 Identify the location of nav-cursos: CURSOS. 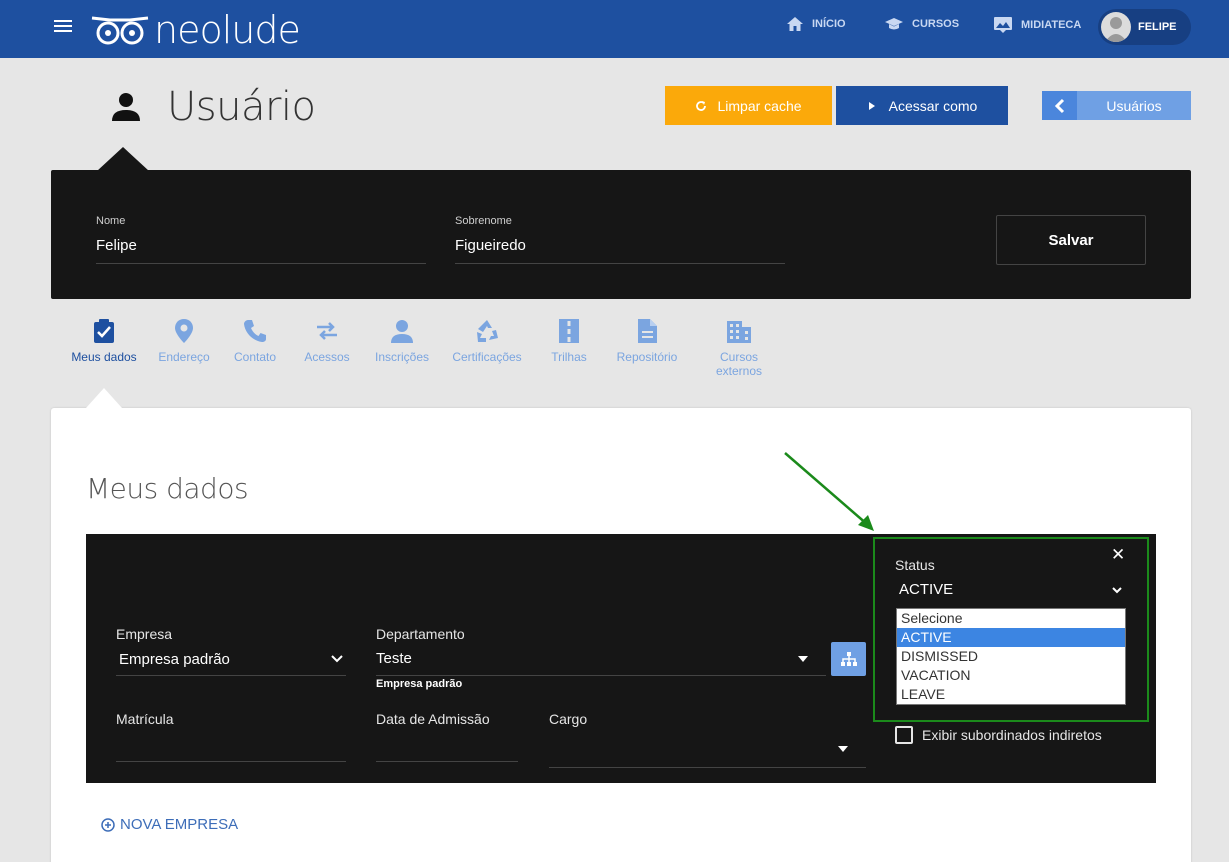
(921, 24).